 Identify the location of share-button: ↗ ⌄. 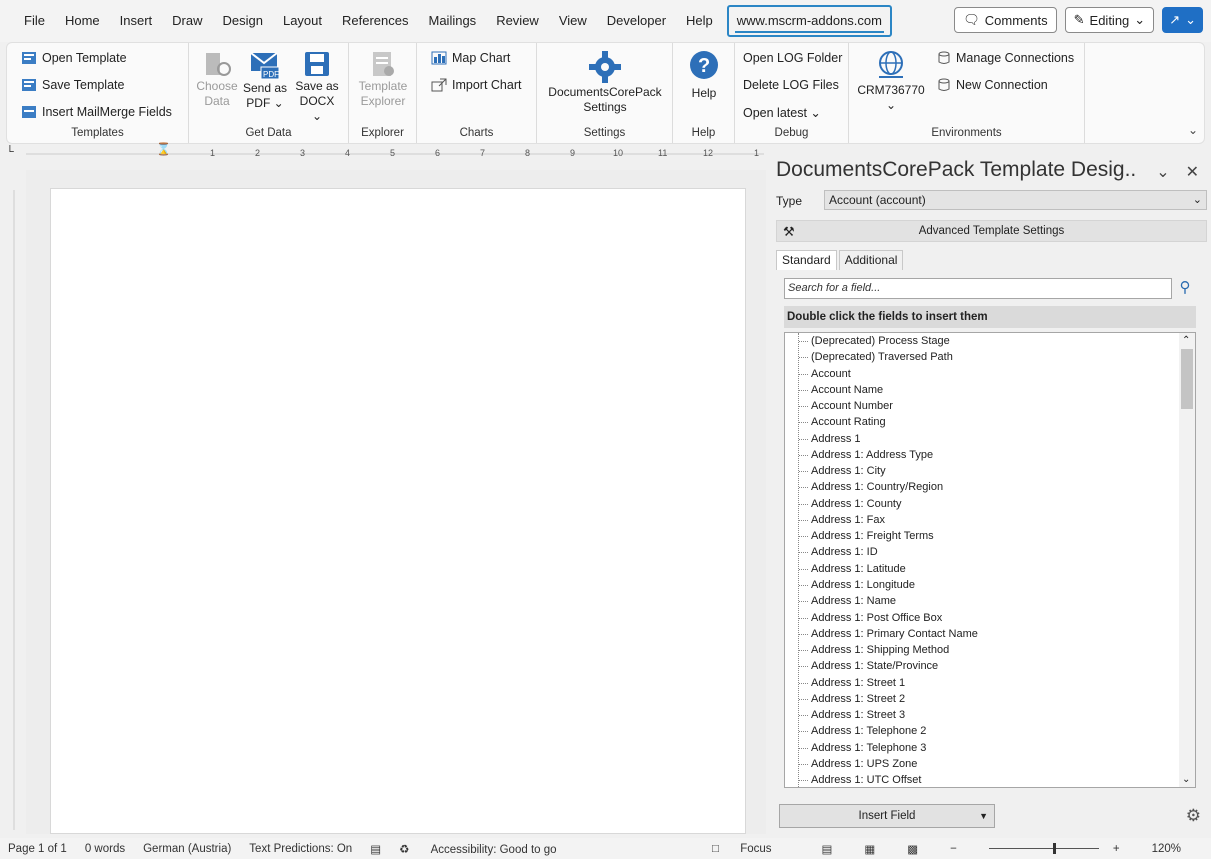
(1182, 20).